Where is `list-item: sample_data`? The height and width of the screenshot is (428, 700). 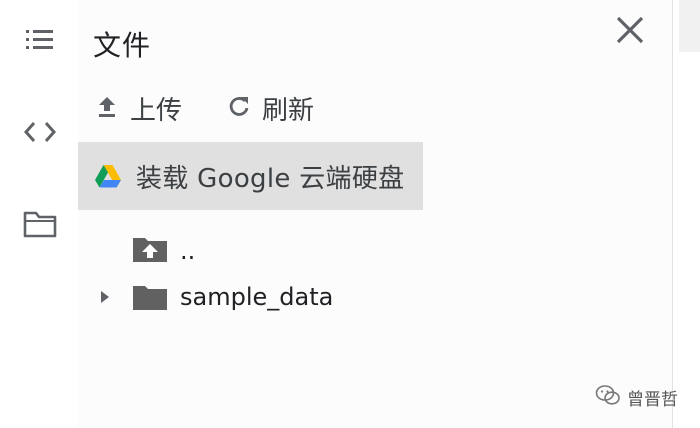 list-item: sample_data is located at coordinates (214, 297).